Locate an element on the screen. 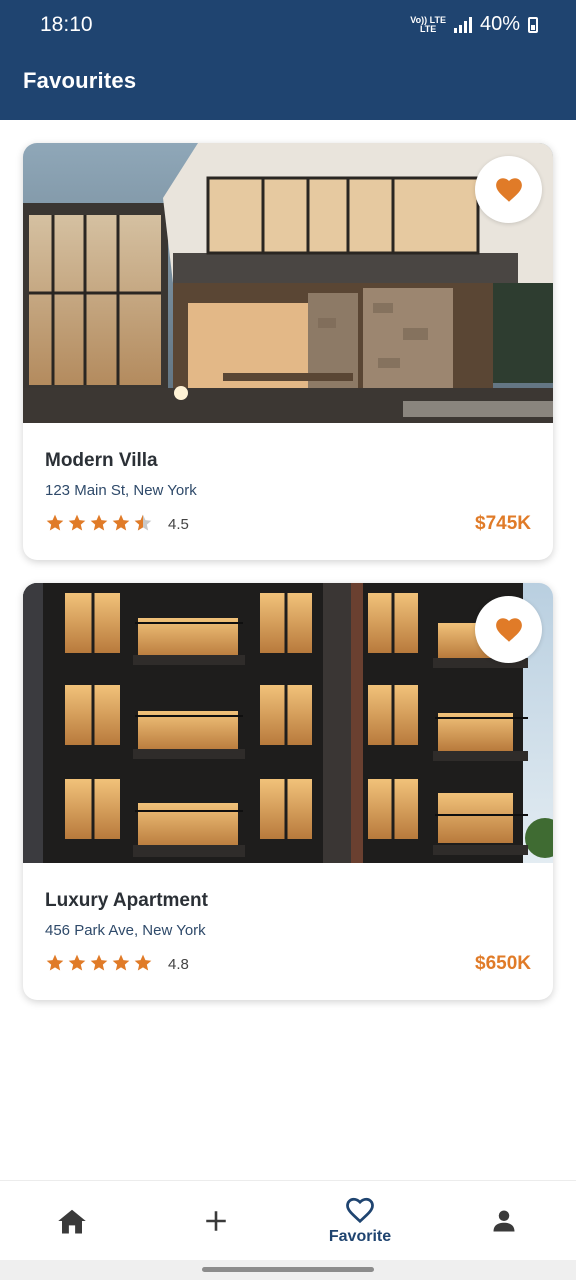 The width and height of the screenshot is (576, 1280). home-indicator is located at coordinates (288, 1269).